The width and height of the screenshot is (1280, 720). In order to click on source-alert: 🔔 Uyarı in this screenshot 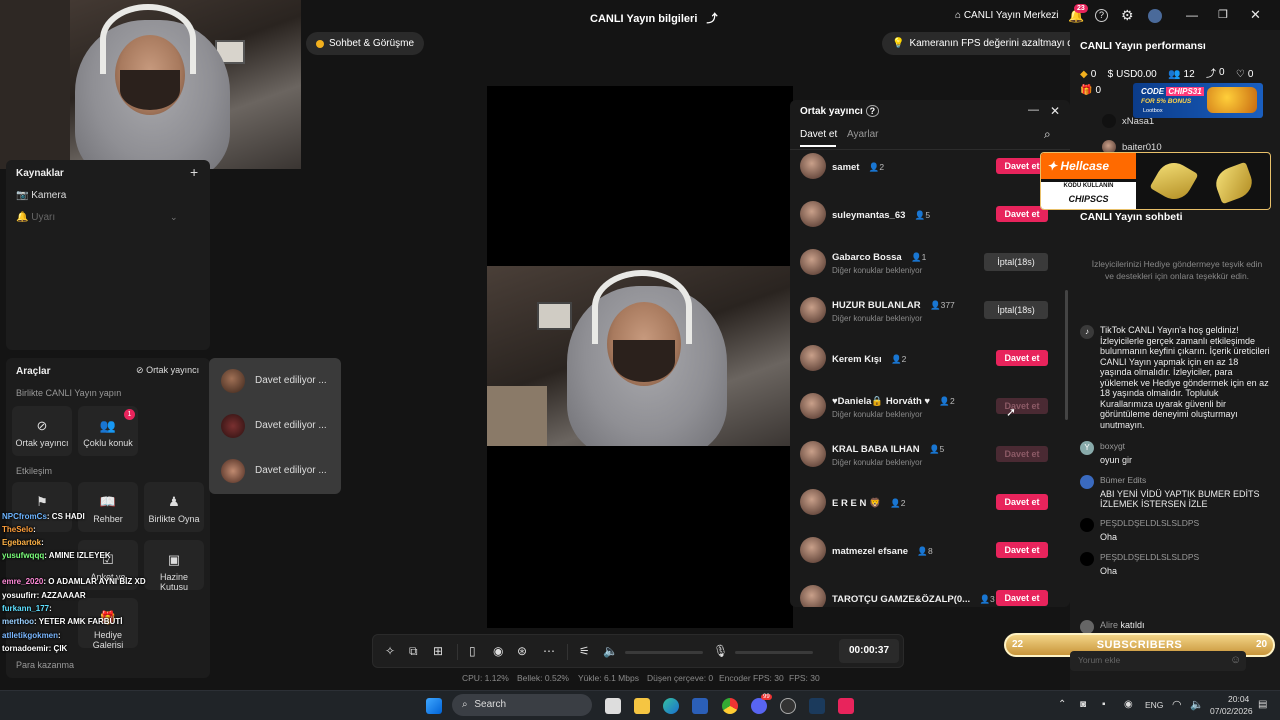, I will do `click(35, 217)`.